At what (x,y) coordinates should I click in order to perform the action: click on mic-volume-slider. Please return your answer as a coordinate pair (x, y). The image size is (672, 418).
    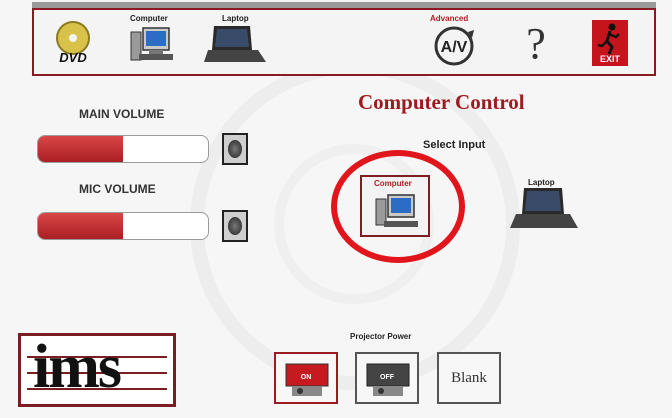
    Looking at the image, I should click on (123, 226).